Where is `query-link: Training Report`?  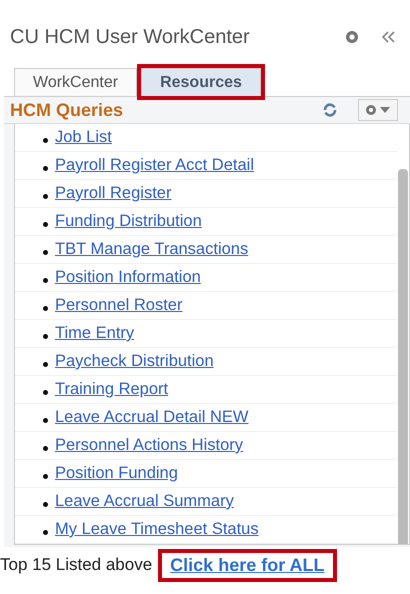
query-link: Training Report is located at coordinates (111, 389).